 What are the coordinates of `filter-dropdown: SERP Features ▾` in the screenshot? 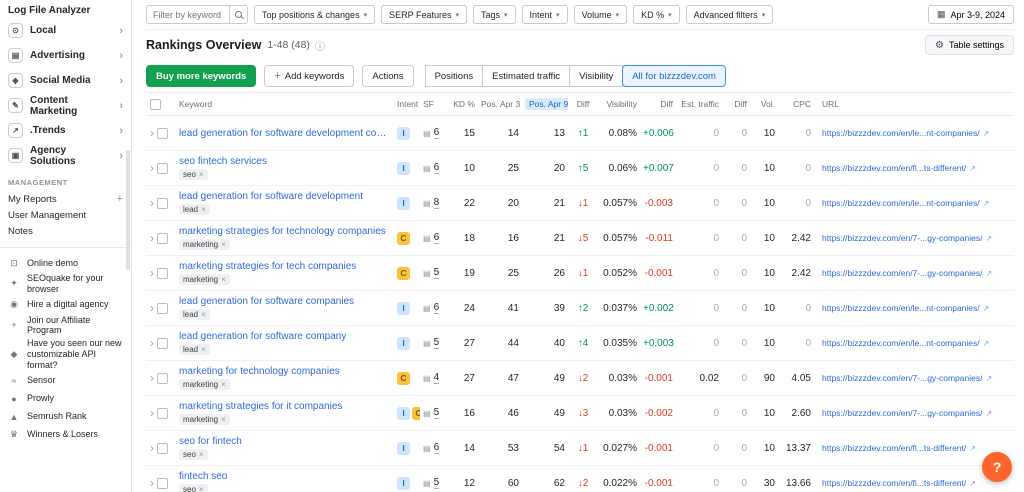 It's located at (424, 14).